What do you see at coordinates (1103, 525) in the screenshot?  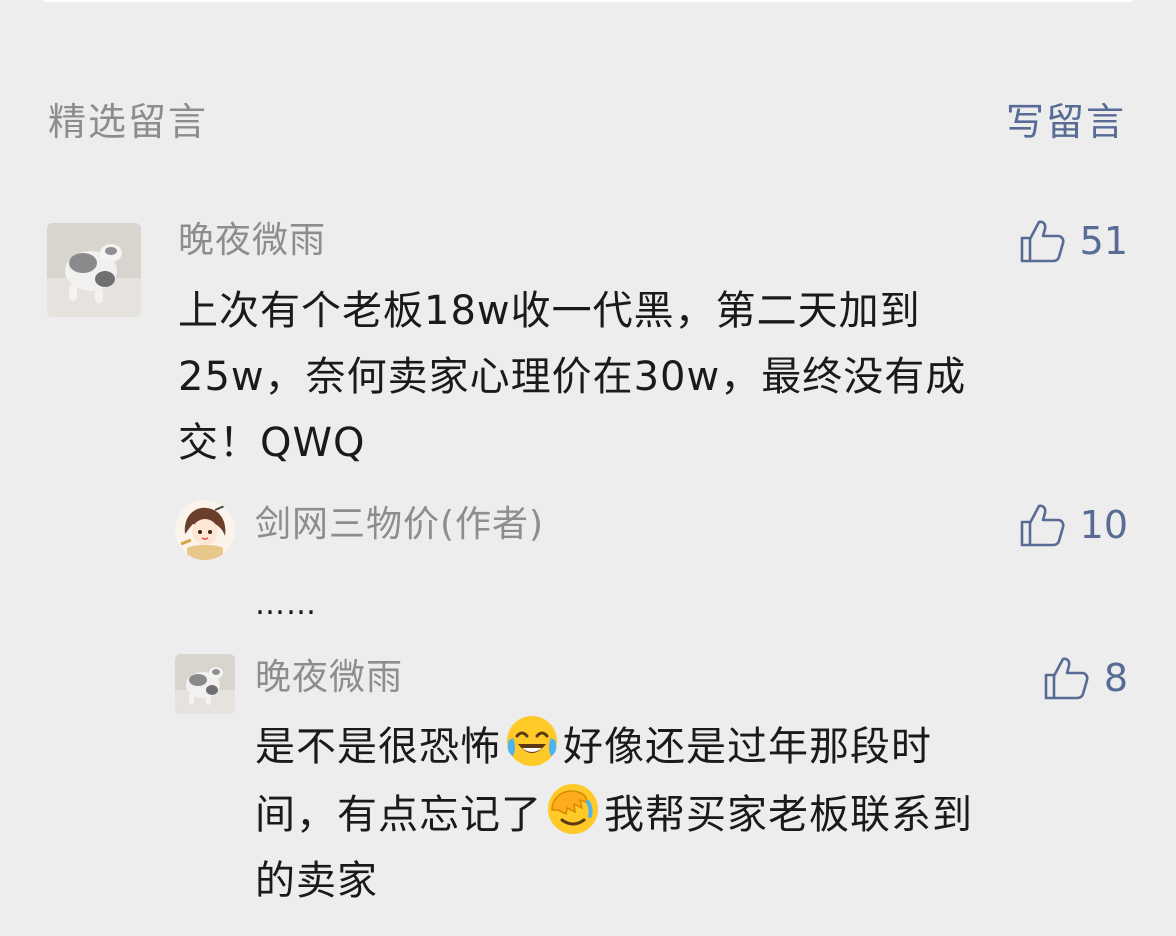 I see `like-count: 10` at bounding box center [1103, 525].